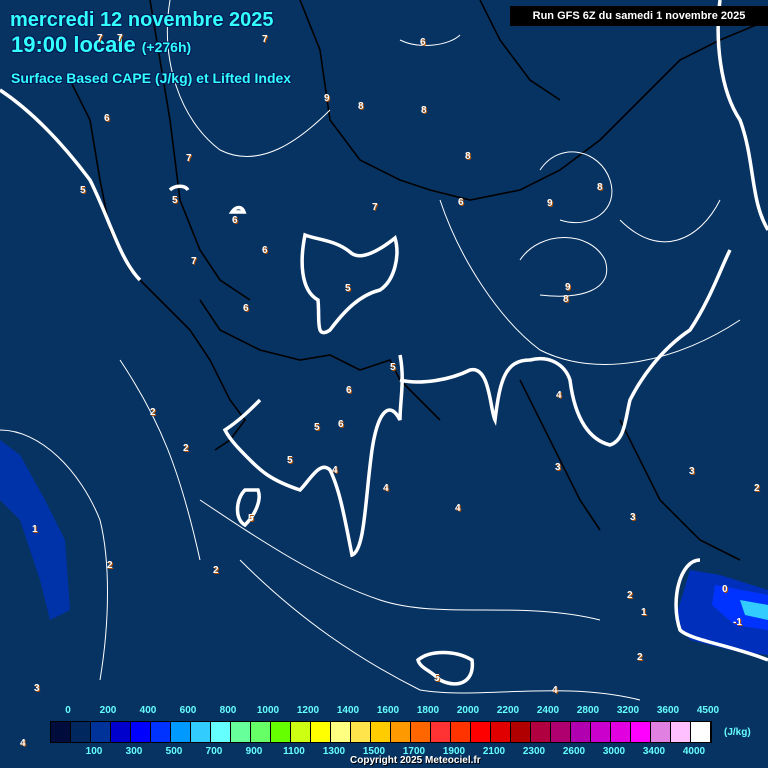 Image resolution: width=768 pixels, height=768 pixels. What do you see at coordinates (668, 710) in the screenshot?
I see `legend-label-top: 3600` at bounding box center [668, 710].